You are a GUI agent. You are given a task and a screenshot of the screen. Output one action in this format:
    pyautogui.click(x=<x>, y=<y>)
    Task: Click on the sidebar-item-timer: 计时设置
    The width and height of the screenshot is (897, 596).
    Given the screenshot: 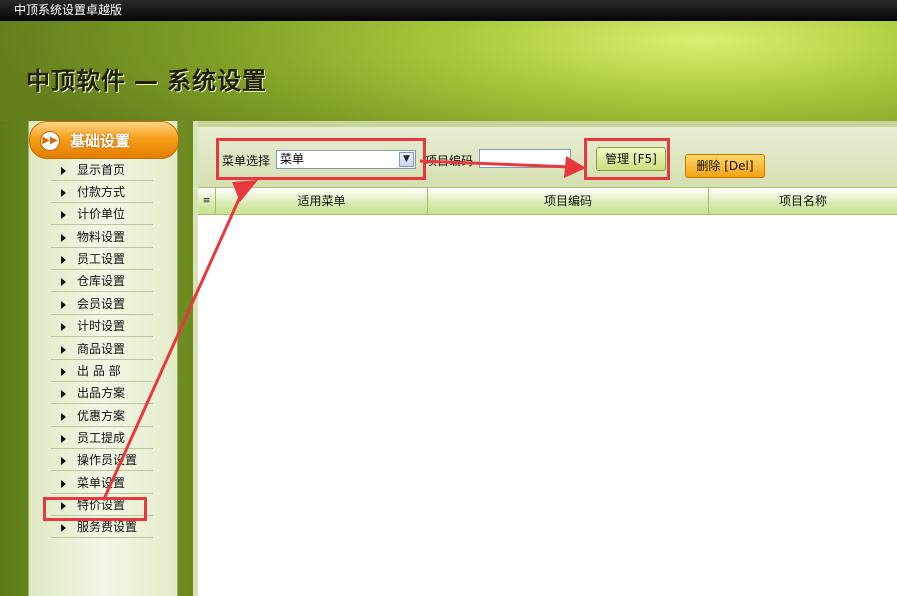 What is the action you would take?
    pyautogui.click(x=102, y=327)
    